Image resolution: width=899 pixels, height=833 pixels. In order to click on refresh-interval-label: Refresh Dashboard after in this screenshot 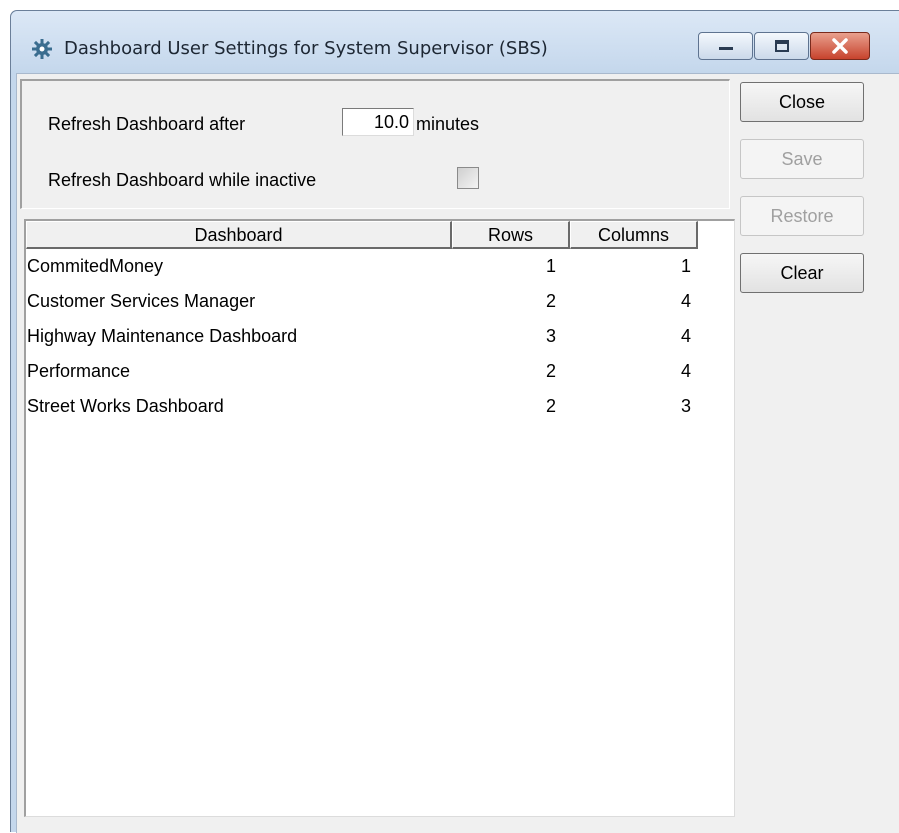, I will do `click(147, 124)`.